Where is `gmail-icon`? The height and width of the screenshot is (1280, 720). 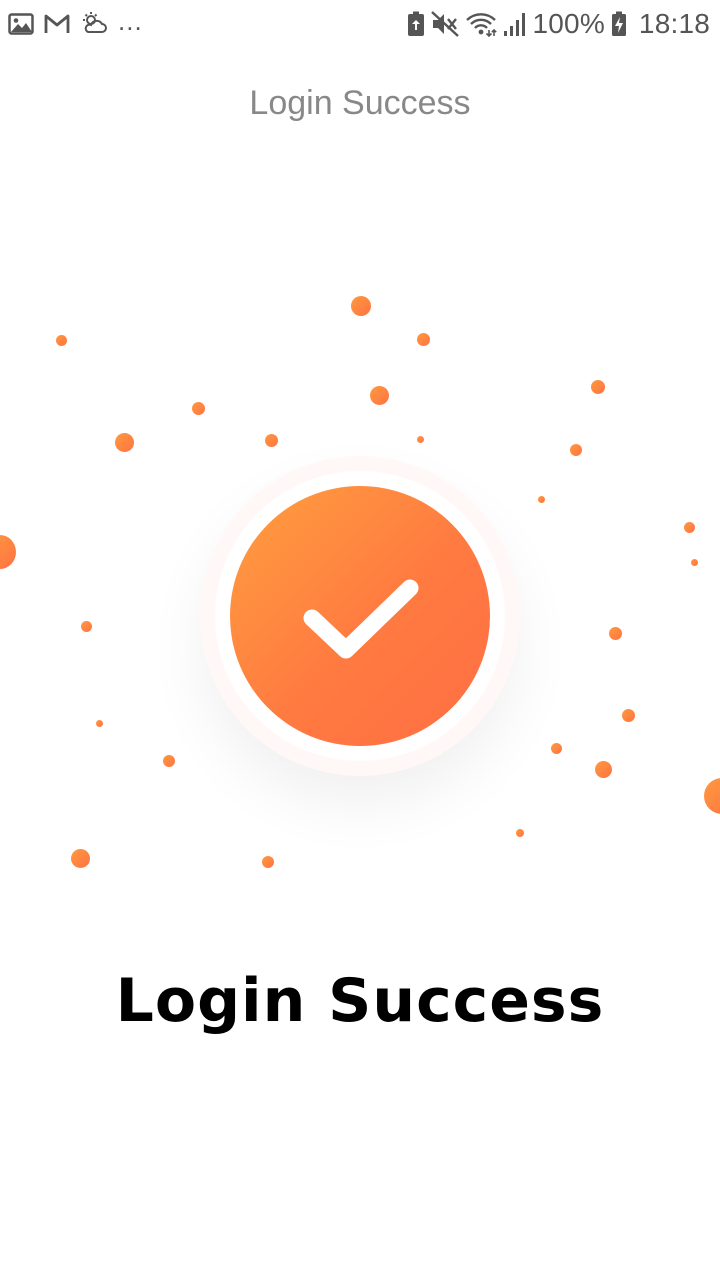
gmail-icon is located at coordinates (57, 24).